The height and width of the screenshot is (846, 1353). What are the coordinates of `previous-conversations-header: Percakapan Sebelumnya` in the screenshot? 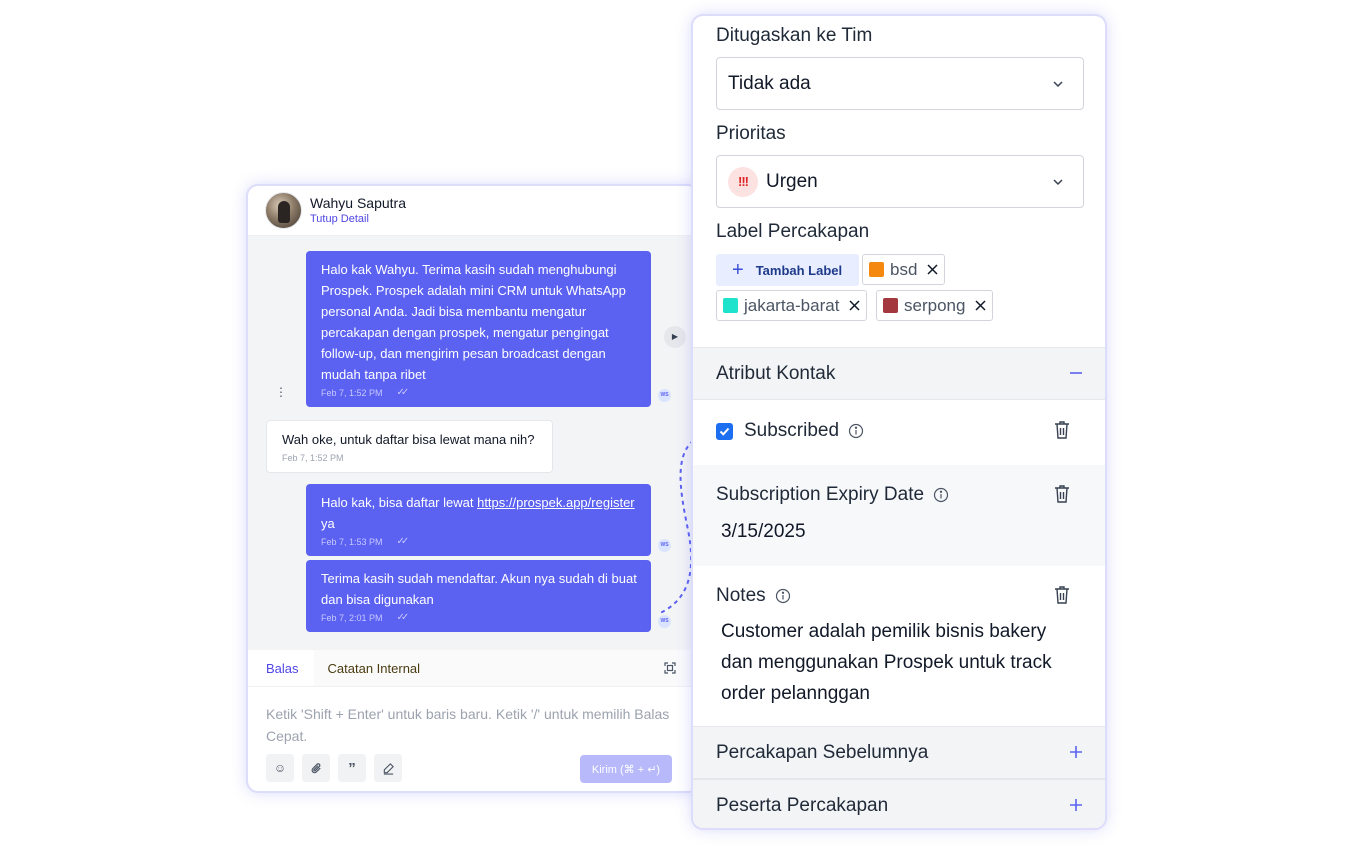 It's located at (899, 752).